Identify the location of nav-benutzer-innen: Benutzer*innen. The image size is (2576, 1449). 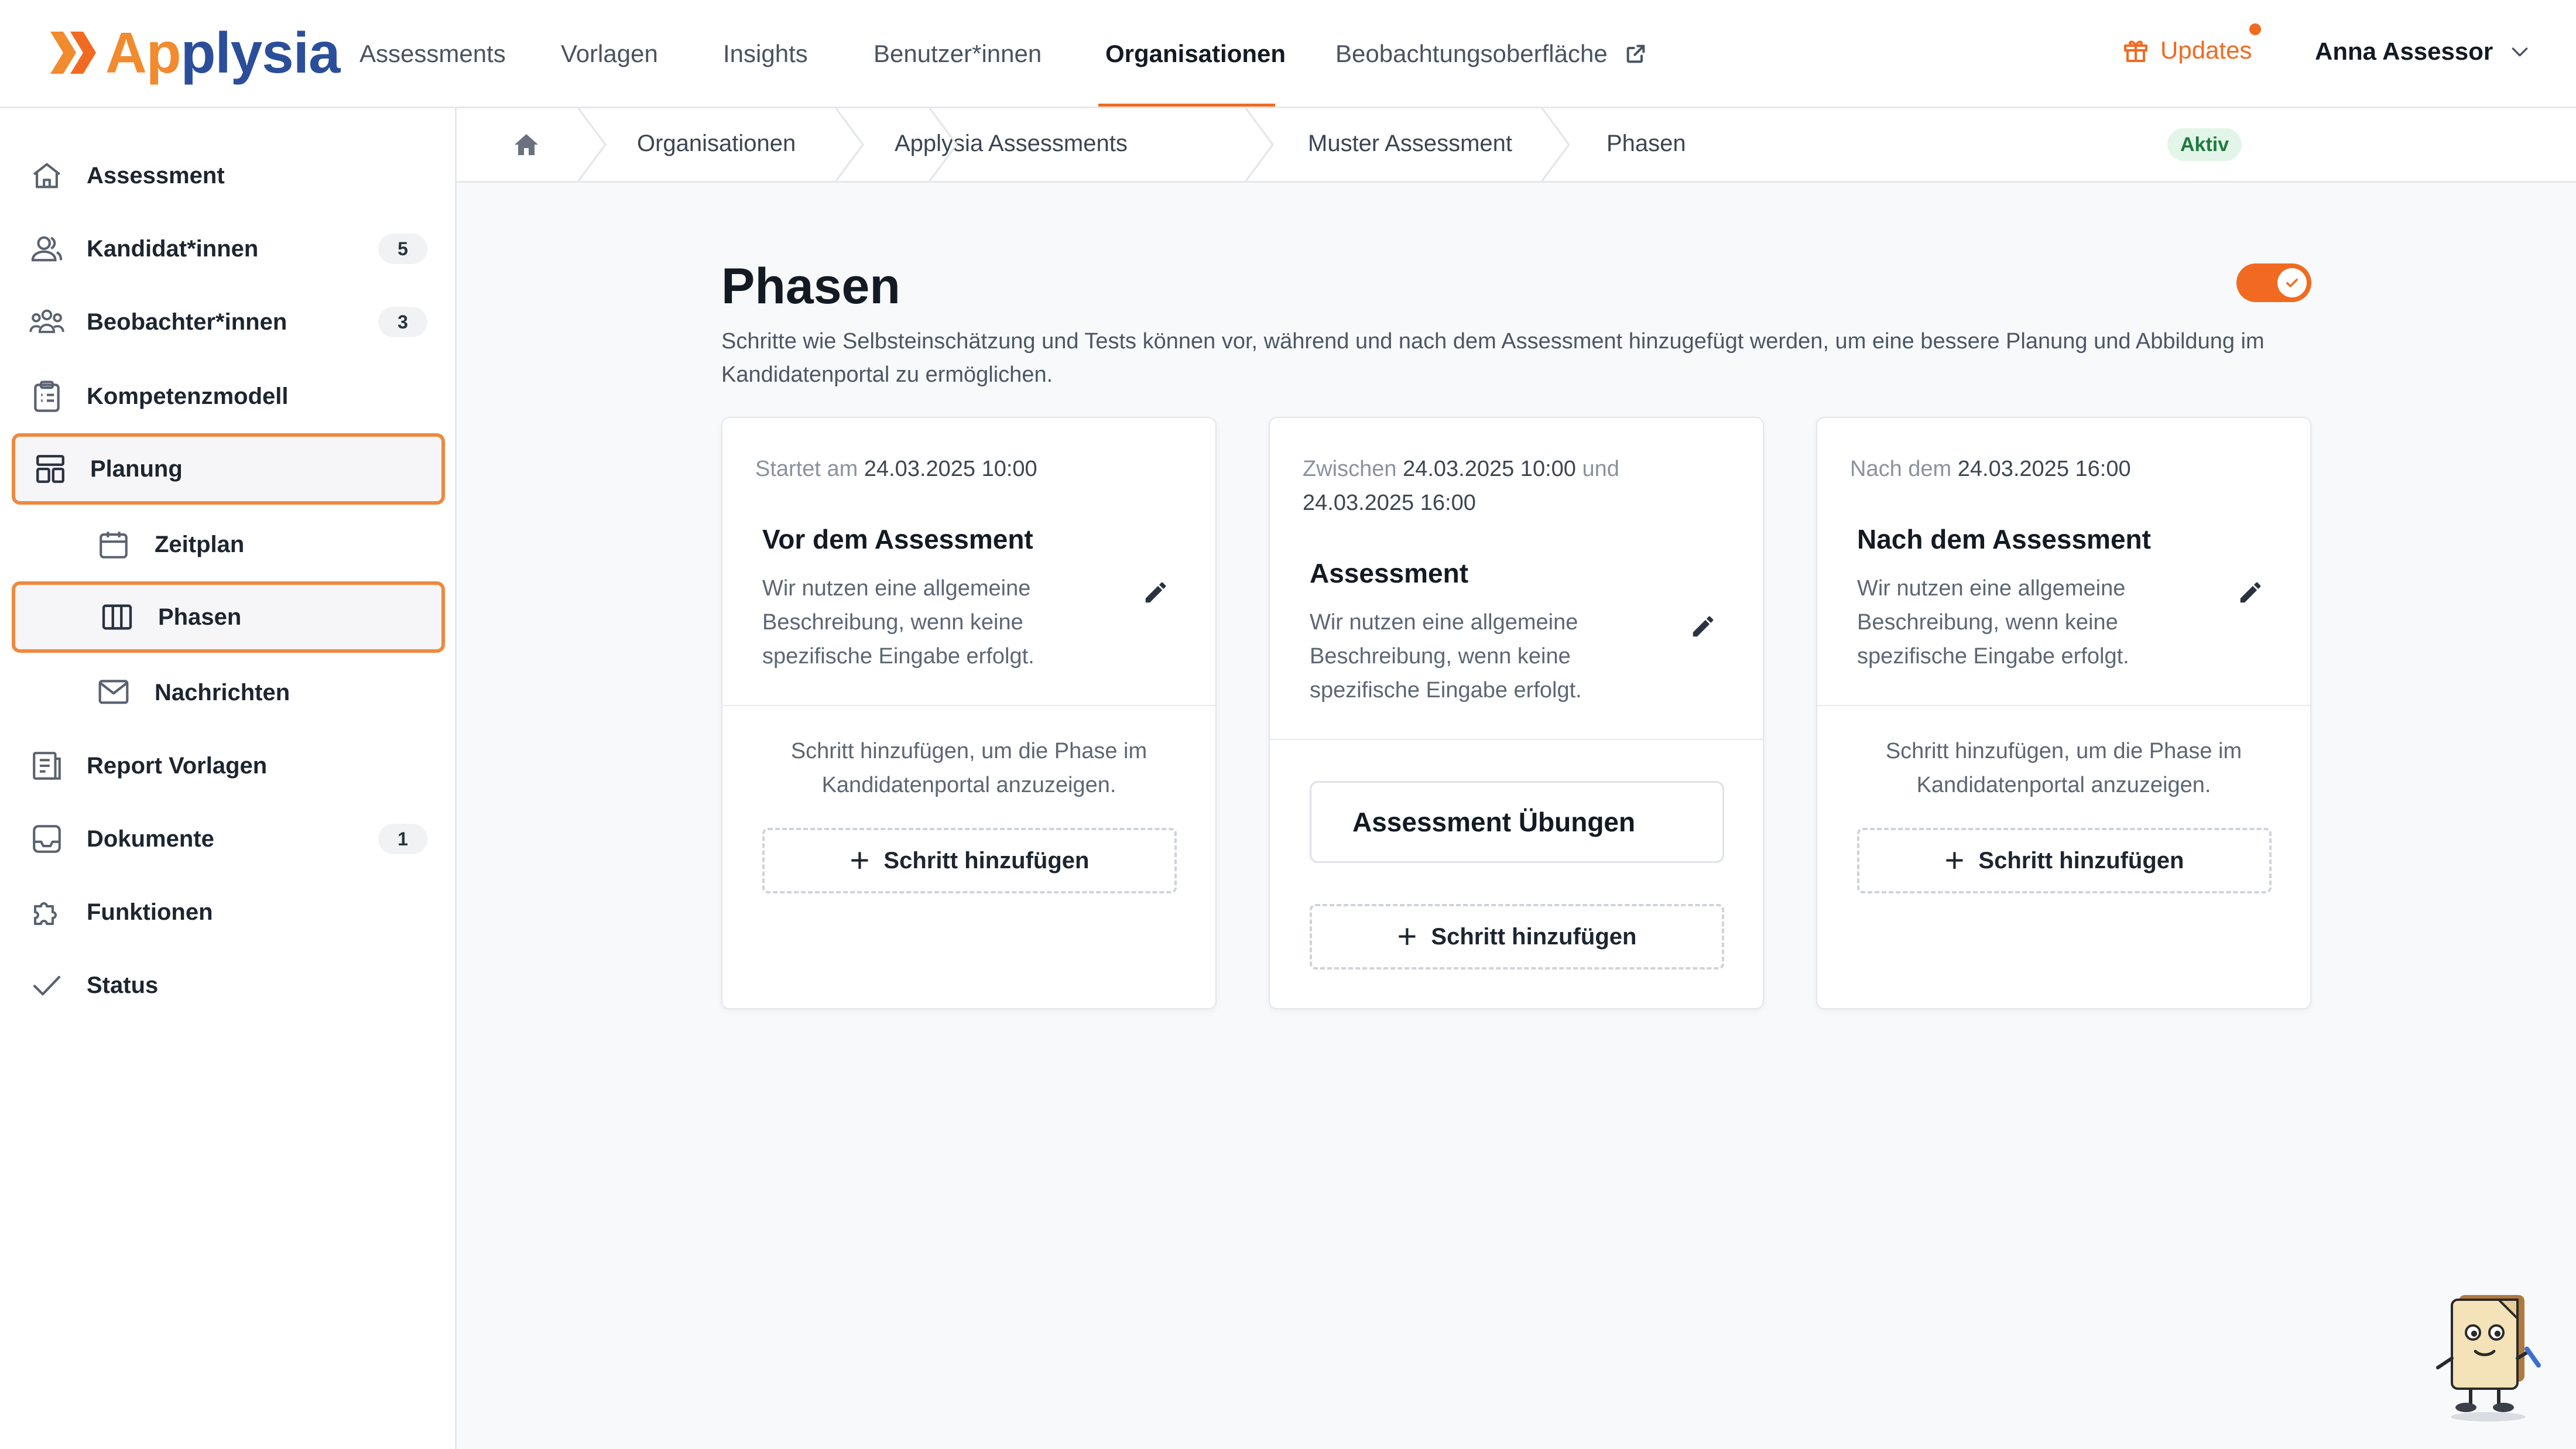
(957, 54).